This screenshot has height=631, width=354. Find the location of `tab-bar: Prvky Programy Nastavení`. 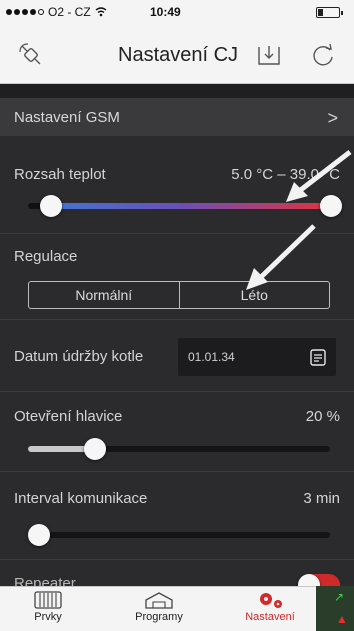

tab-bar: Prvky Programy Nastavení is located at coordinates (177, 608).